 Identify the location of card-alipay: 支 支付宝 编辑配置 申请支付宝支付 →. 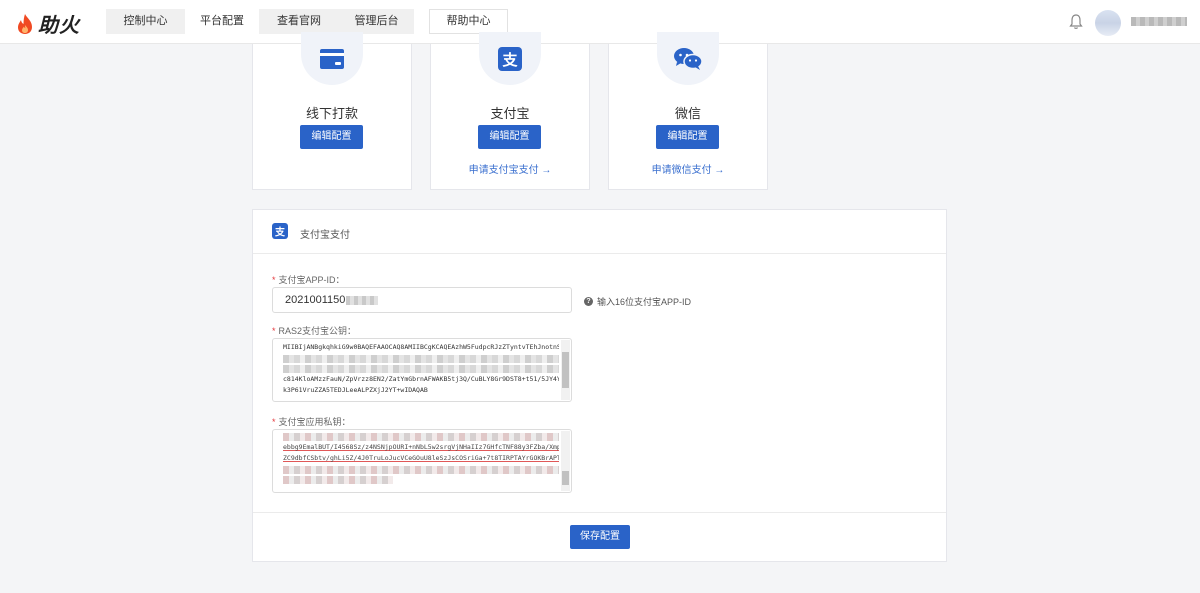
(510, 111).